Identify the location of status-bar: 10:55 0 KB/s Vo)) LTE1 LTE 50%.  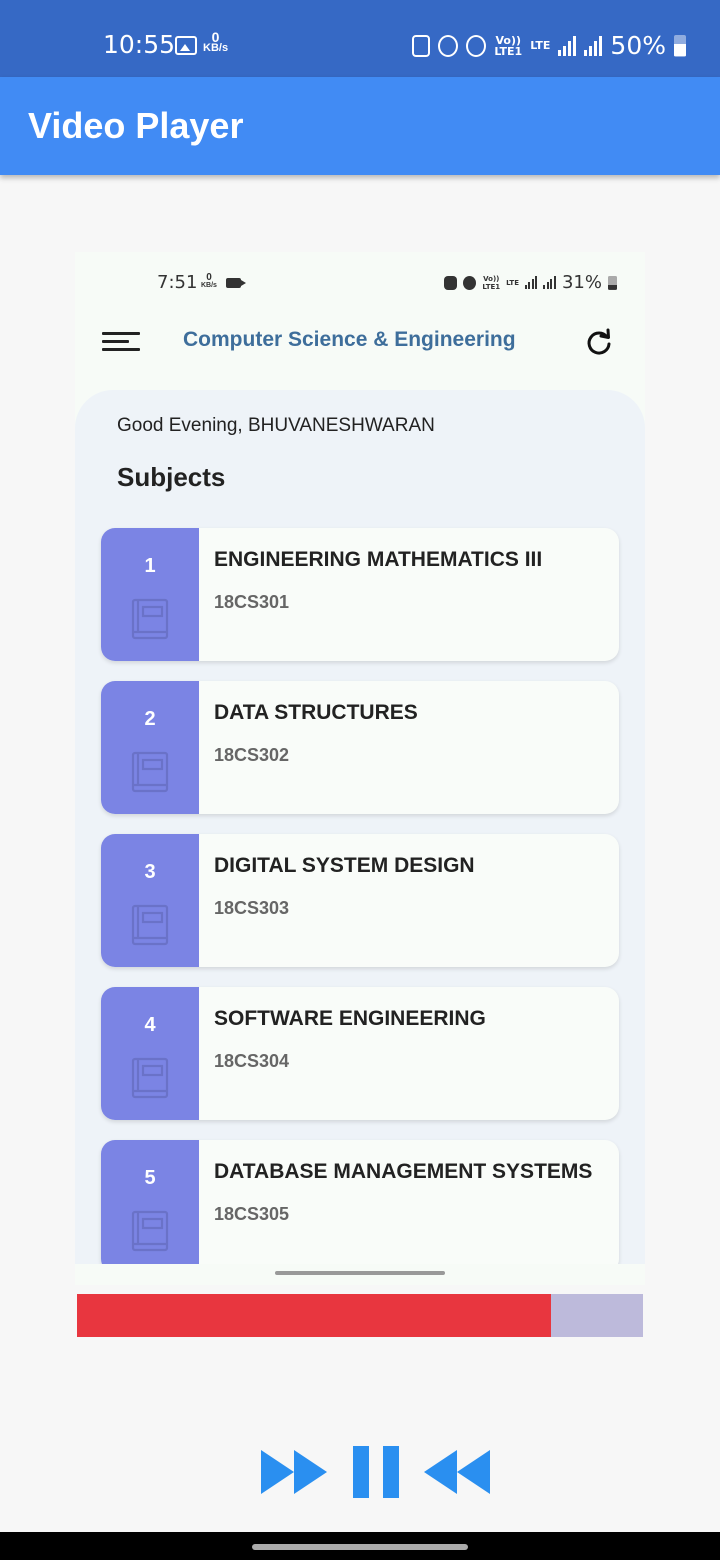
(360, 38).